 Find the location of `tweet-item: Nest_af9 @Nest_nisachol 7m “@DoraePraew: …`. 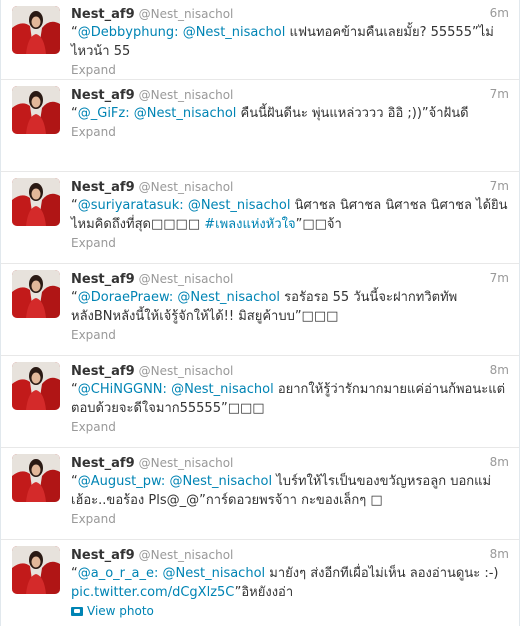

tweet-item: Nest_af9 @Nest_nisachol 7m “@DoraePraew: … is located at coordinates (260, 310).